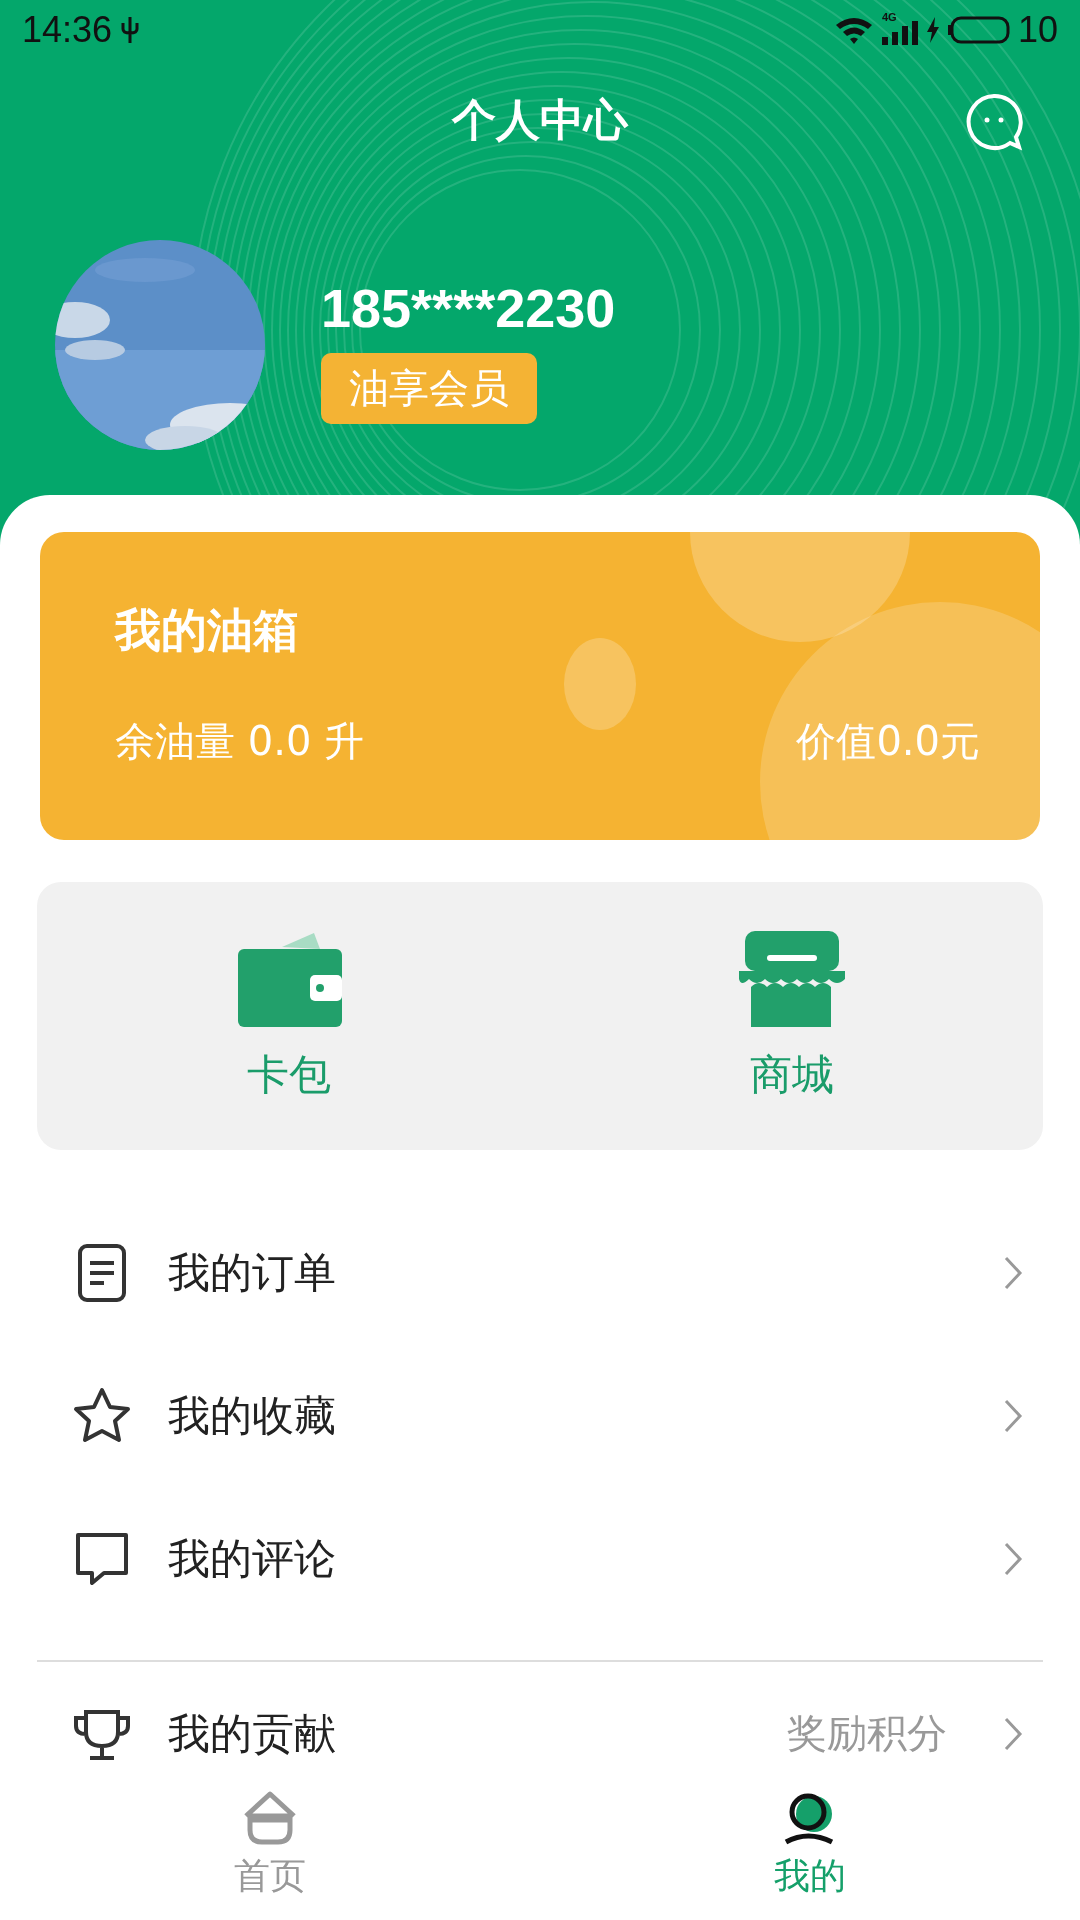  Describe the element at coordinates (270, 1845) in the screenshot. I see `tab-item: 首页` at that location.